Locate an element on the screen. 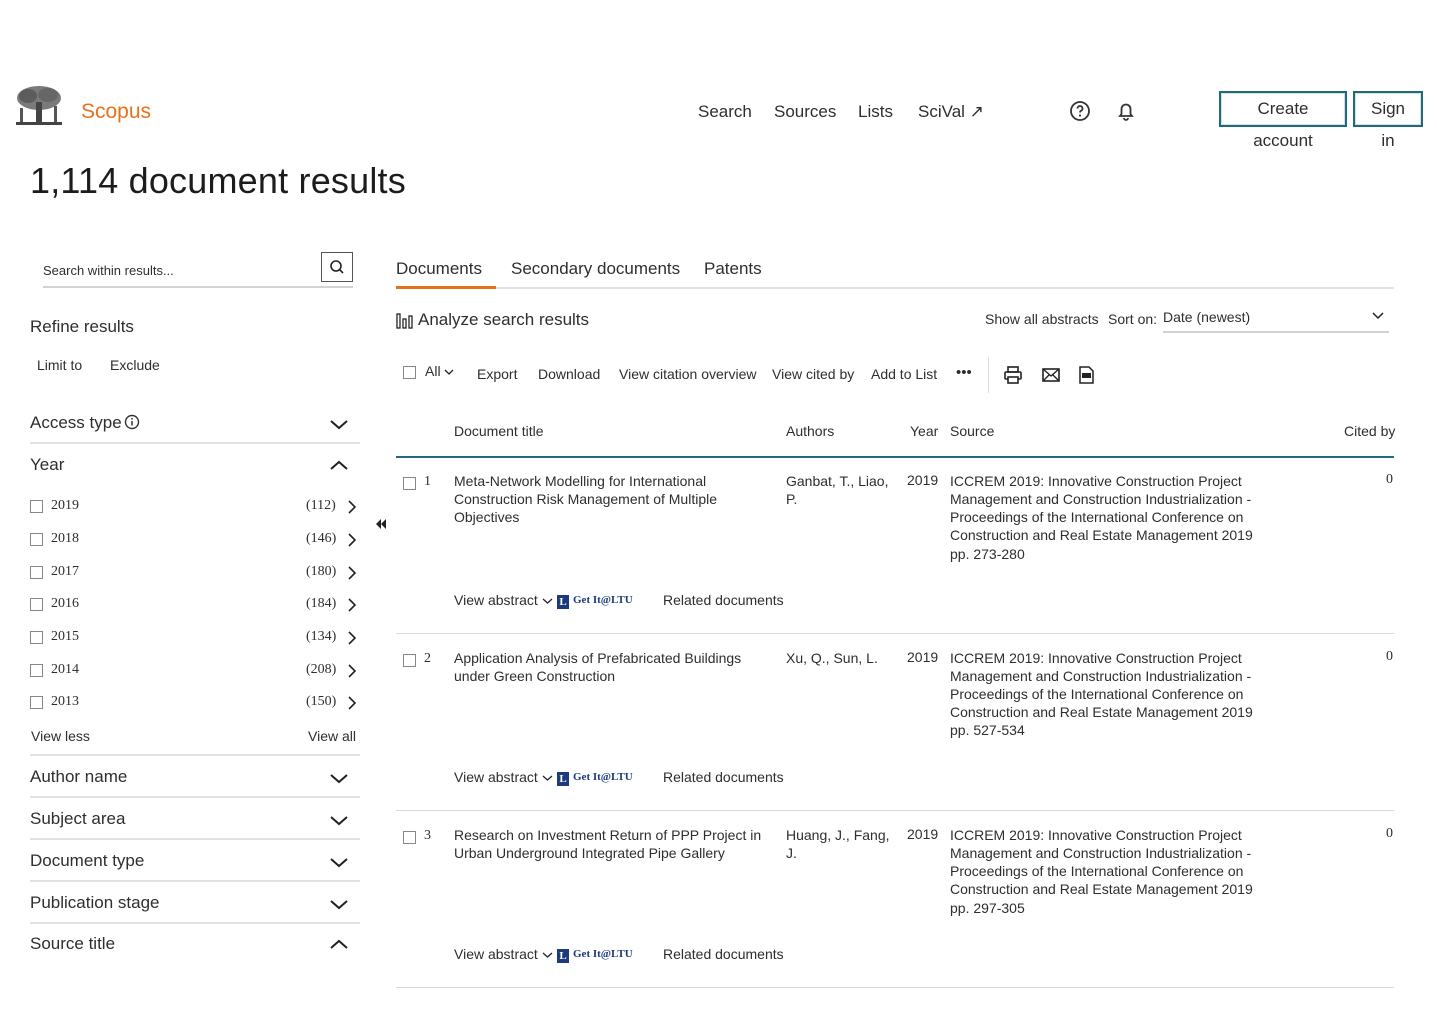  row-divider is located at coordinates (895, 987).